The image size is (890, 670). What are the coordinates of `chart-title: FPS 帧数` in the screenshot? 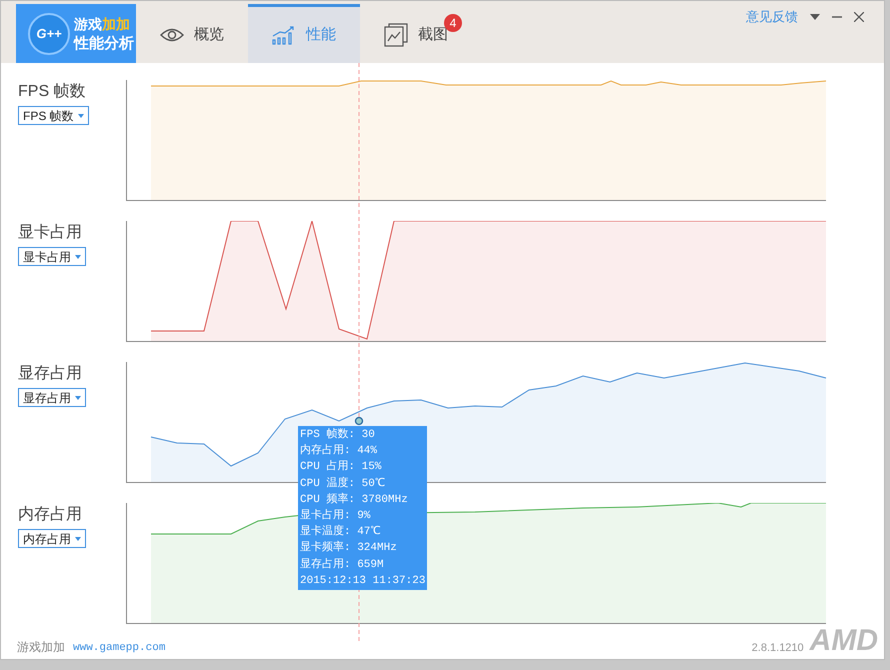 It's located at (52, 92).